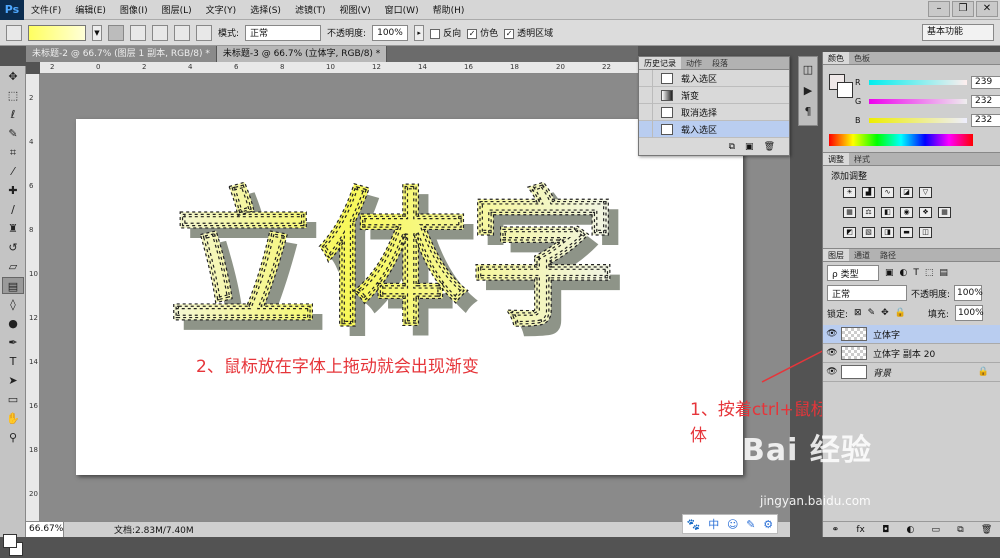 The image size is (1000, 558). What do you see at coordinates (97, 32) in the screenshot?
I see `chevron-down-icon: ▼` at bounding box center [97, 32].